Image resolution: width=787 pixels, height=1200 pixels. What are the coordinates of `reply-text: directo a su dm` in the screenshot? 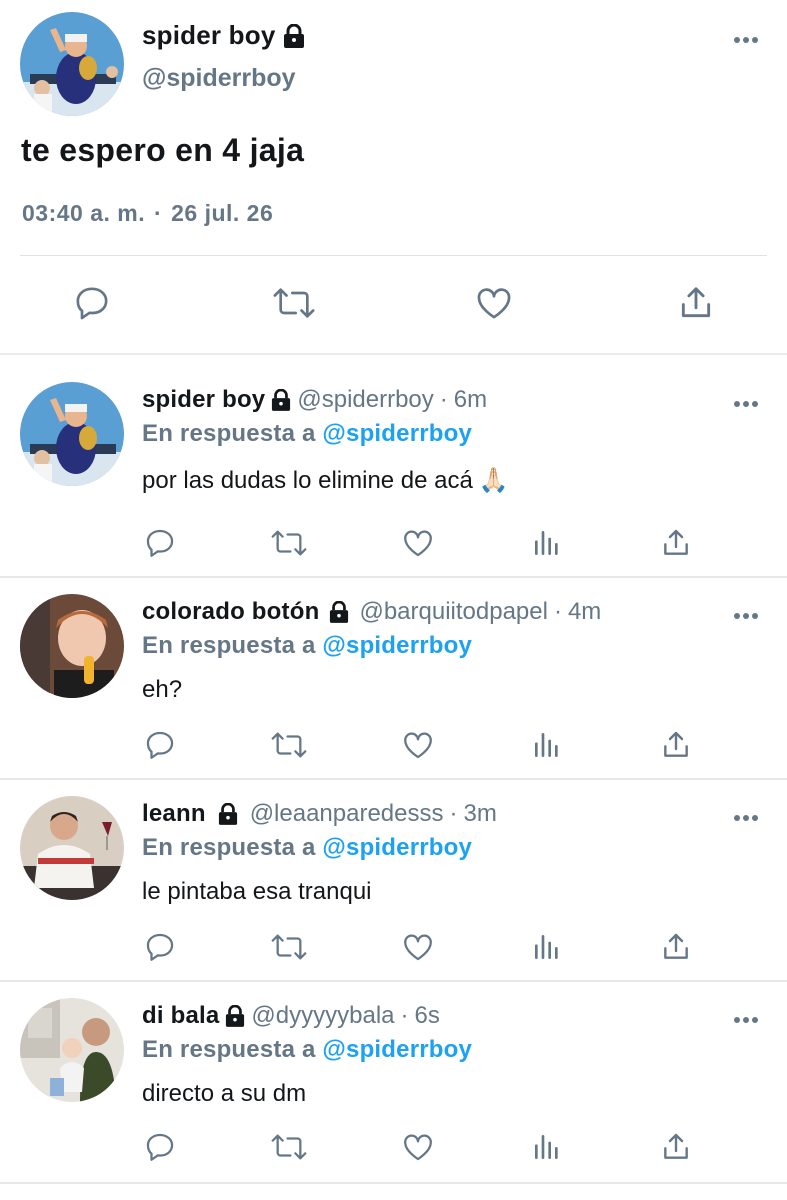 It's located at (224, 1093).